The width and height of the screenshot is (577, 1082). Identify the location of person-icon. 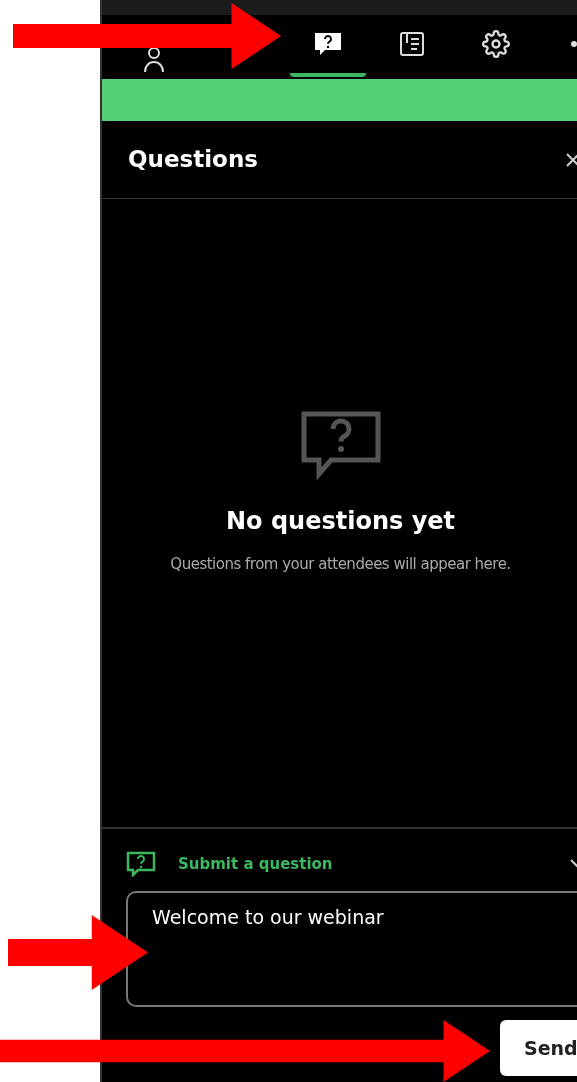
(154, 60).